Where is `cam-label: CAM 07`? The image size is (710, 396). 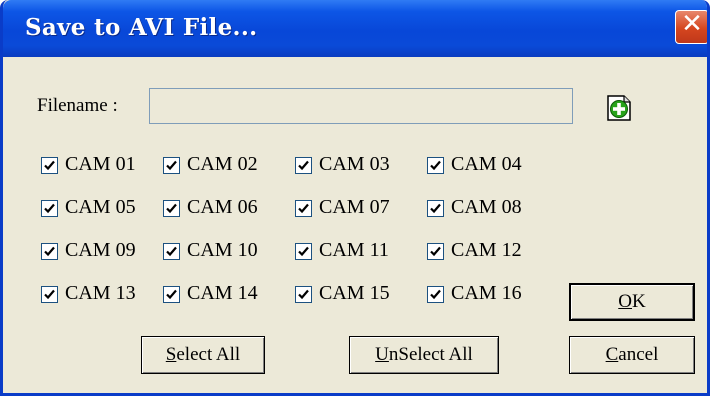 cam-label: CAM 07 is located at coordinates (354, 207).